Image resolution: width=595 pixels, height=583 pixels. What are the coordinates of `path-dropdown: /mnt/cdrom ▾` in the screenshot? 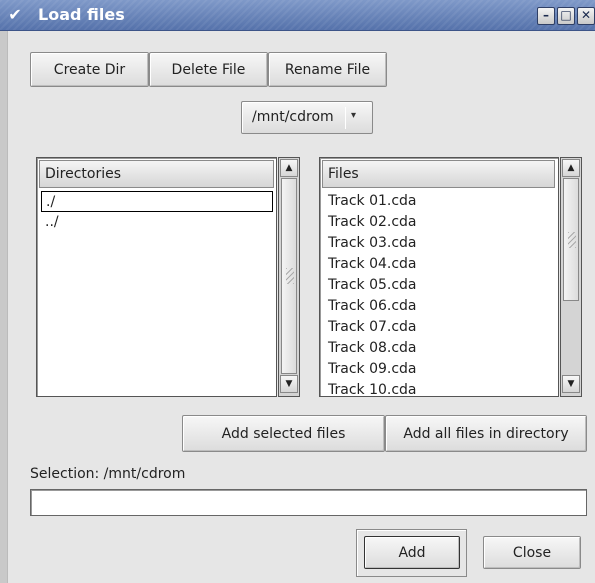 It's located at (307, 117).